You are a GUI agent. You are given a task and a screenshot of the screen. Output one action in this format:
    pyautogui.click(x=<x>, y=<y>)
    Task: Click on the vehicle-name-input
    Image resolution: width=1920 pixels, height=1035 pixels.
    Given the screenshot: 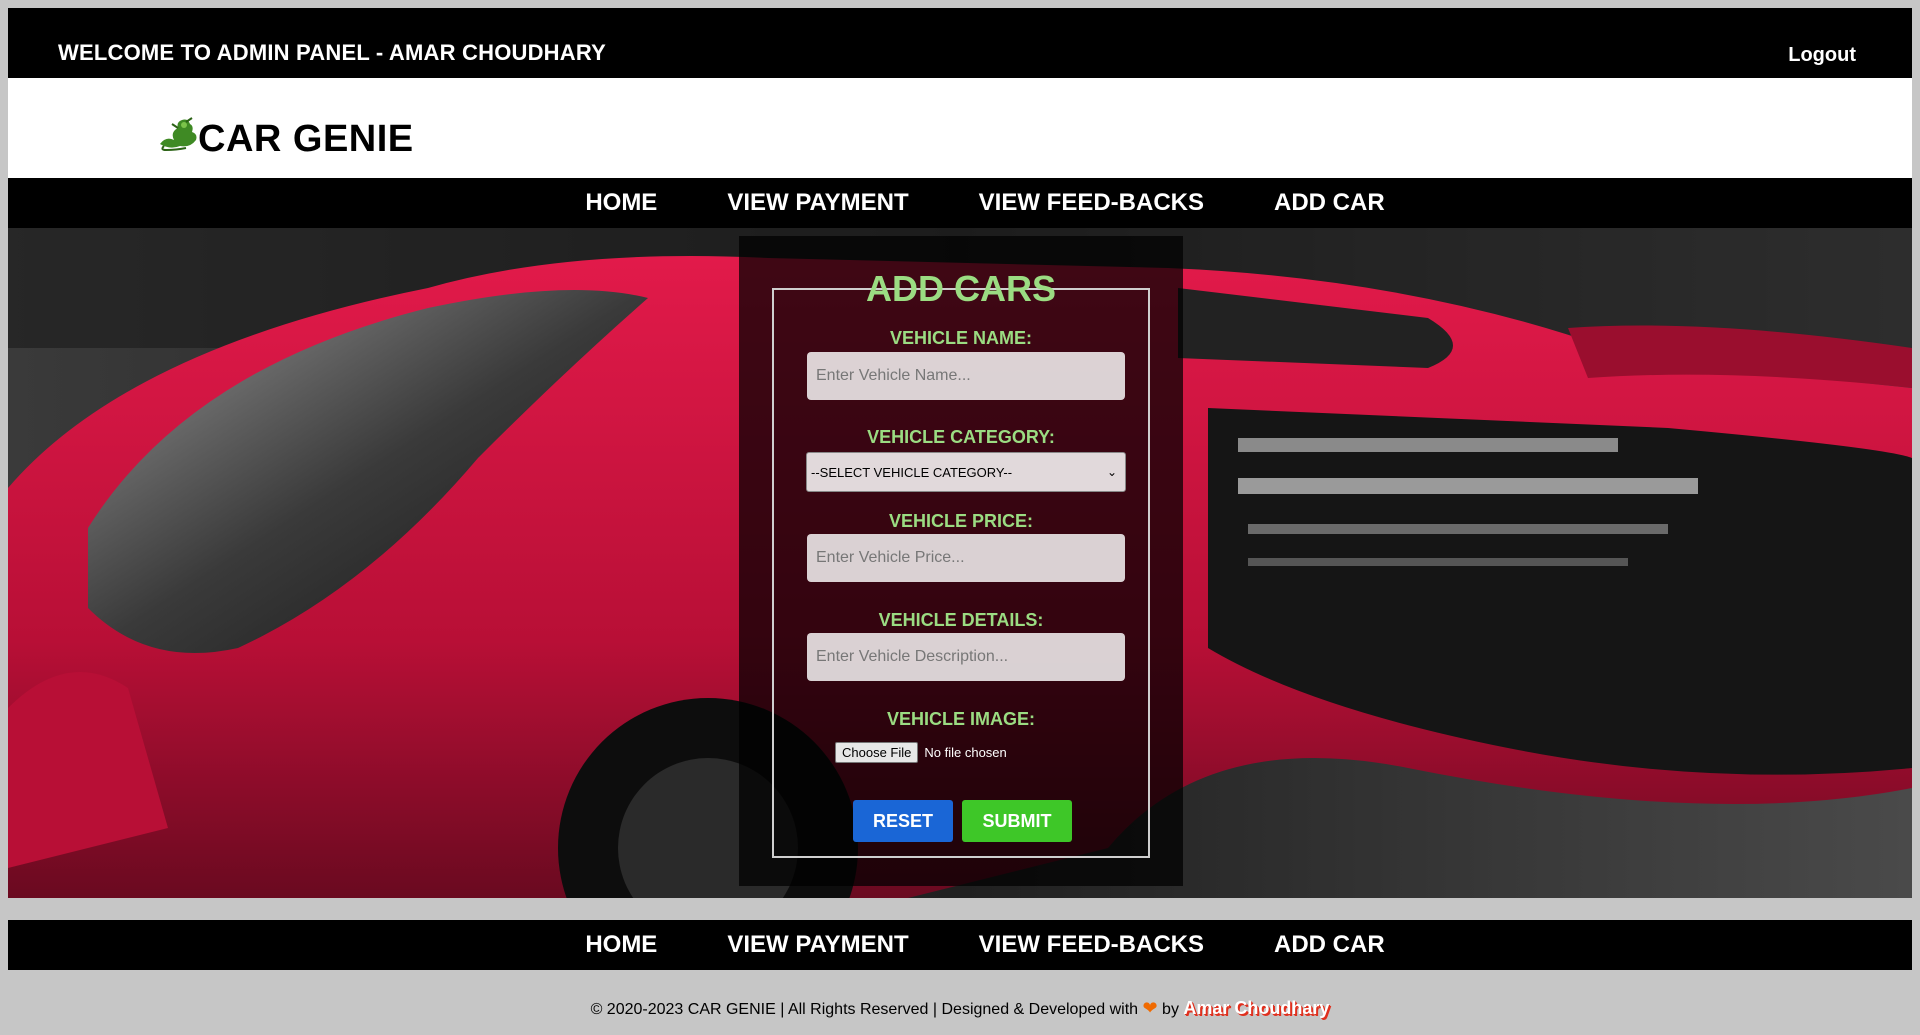 What is the action you would take?
    pyautogui.click(x=966, y=376)
    